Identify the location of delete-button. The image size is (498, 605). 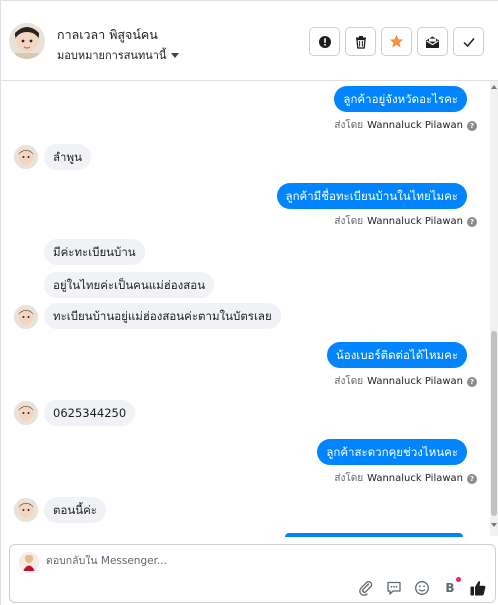
(360, 41).